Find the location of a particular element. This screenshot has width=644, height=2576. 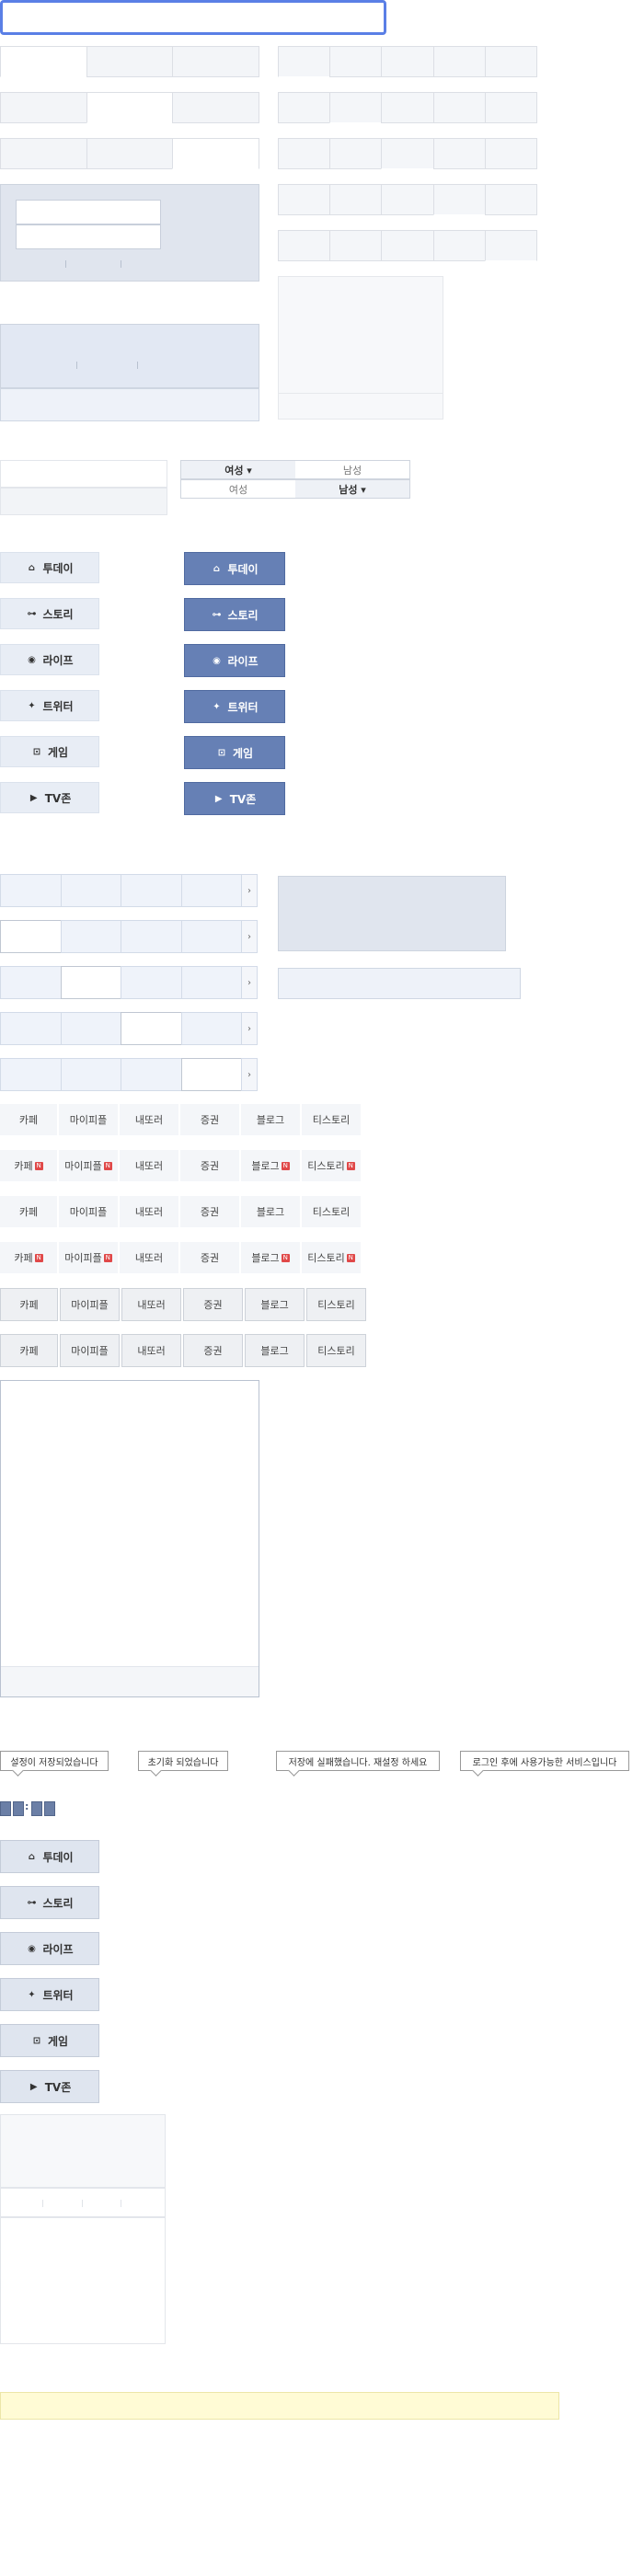

female-option: 여성 is located at coordinates (238, 489).